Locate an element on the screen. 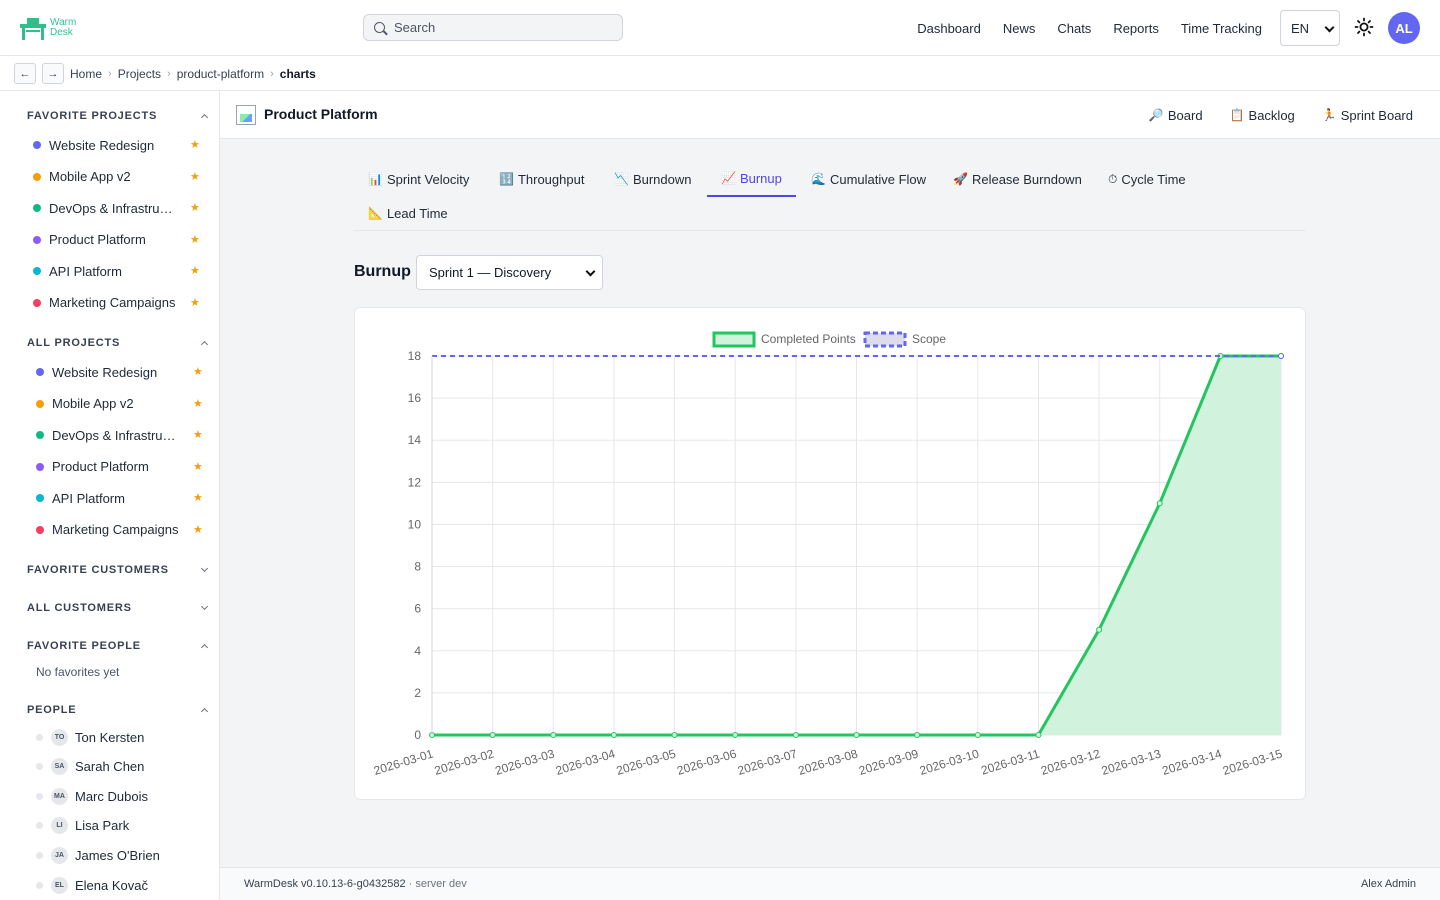 The width and height of the screenshot is (1440, 900). board-button: 🔎 Board is located at coordinates (1176, 115).